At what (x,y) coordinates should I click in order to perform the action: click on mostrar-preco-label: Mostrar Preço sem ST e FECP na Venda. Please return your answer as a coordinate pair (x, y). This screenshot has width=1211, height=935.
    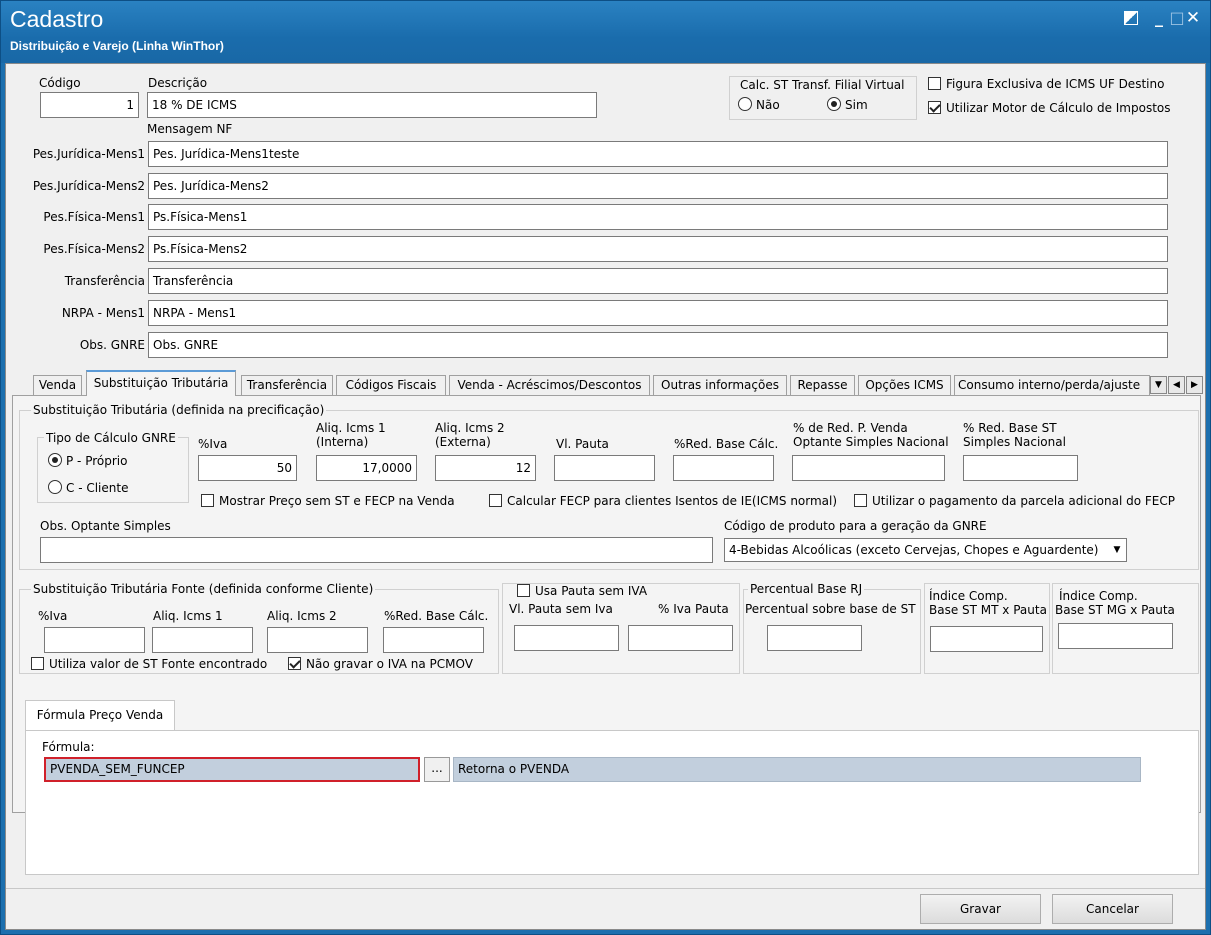
    Looking at the image, I should click on (337, 501).